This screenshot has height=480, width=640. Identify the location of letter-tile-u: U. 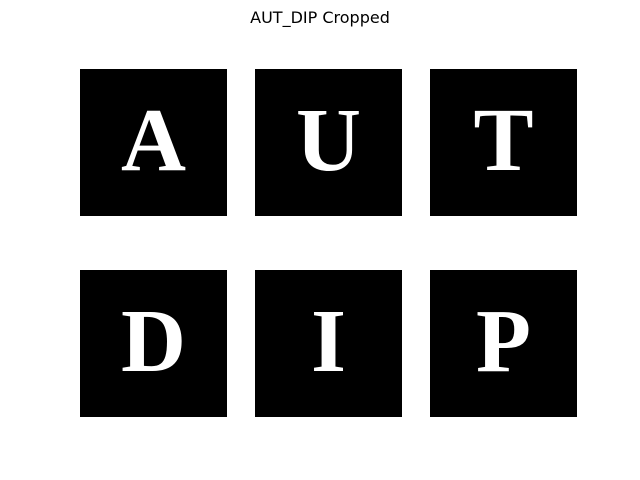
(328, 142).